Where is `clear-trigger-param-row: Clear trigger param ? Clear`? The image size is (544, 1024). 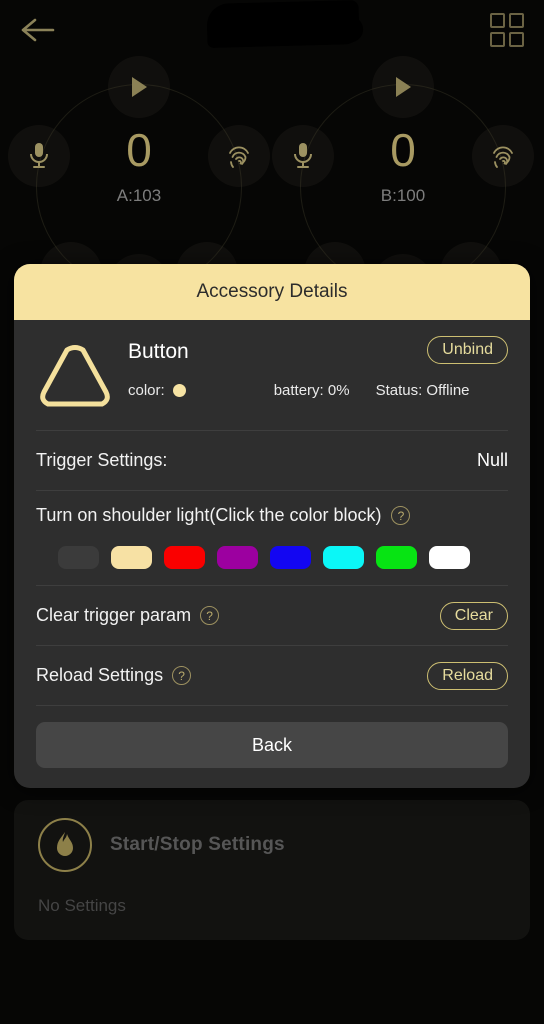 clear-trigger-param-row: Clear trigger param ? Clear is located at coordinates (272, 616).